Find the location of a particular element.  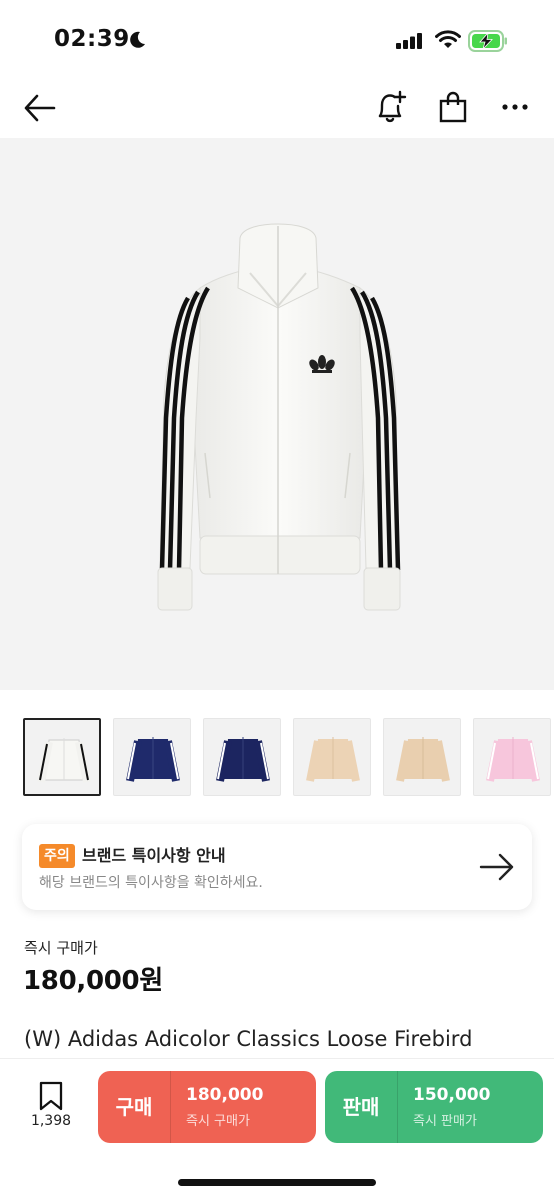

buy-price: 180,000 is located at coordinates (225, 1095).